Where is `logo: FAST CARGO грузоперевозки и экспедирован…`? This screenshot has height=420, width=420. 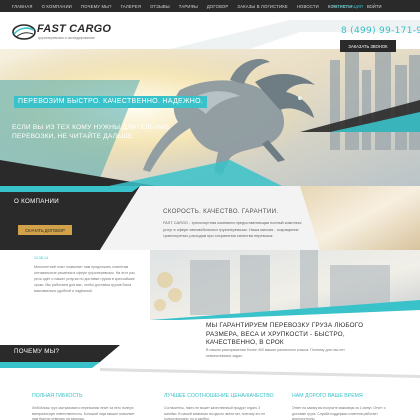 logo: FAST CARGO грузоперевозки и экспедирован… is located at coordinates (61, 34).